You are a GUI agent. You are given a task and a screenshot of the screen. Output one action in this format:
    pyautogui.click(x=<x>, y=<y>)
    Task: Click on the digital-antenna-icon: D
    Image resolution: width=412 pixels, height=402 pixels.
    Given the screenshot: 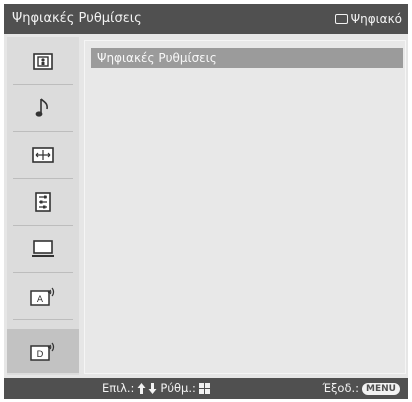 What is the action you would take?
    pyautogui.click(x=42, y=351)
    